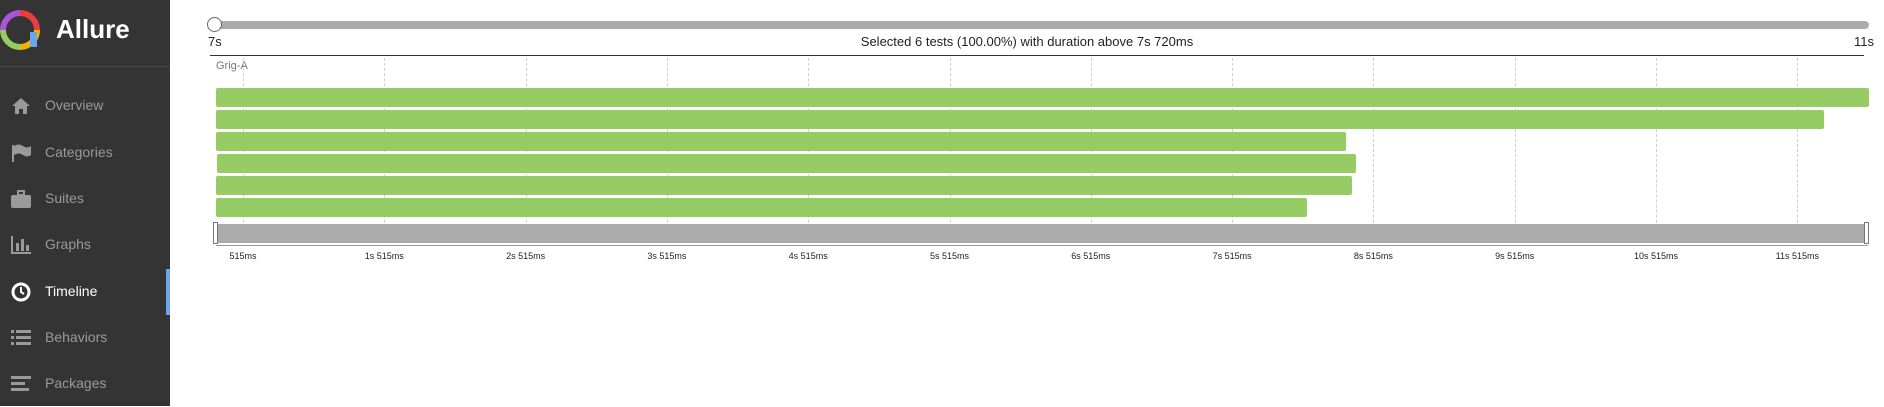 This screenshot has width=1884, height=407. Describe the element at coordinates (71, 291) in the screenshot. I see `sidebar-item-label: Timeline` at that location.